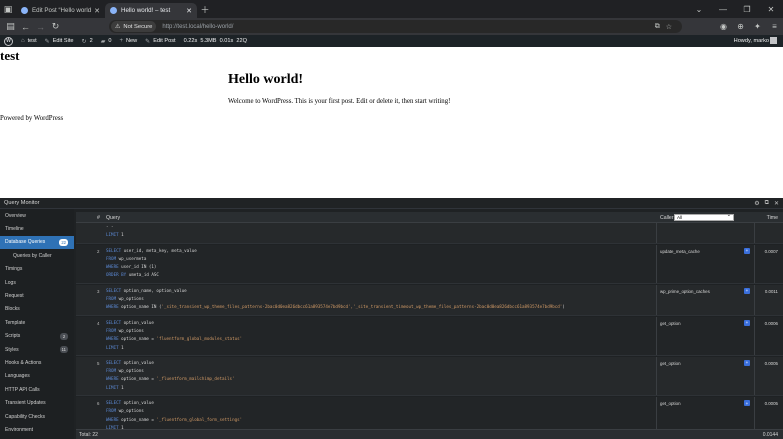 Image resolution: width=783 pixels, height=439 pixels. I want to click on qm-nav-request: Request, so click(37, 295).